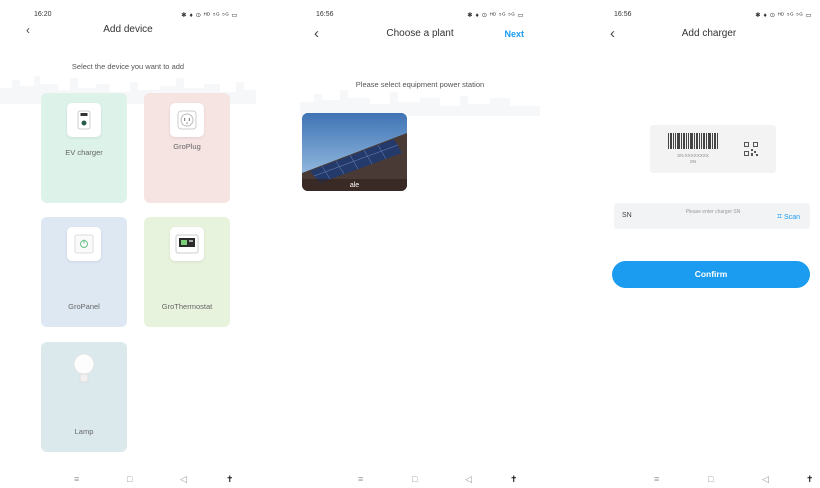  Describe the element at coordinates (420, 34) in the screenshot. I see `header: ‹ Choose a plant Next` at that location.